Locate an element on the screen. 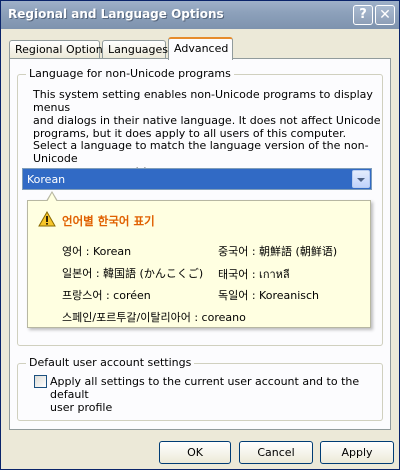  checkbox-label-line: user profile is located at coordinates (81, 407).